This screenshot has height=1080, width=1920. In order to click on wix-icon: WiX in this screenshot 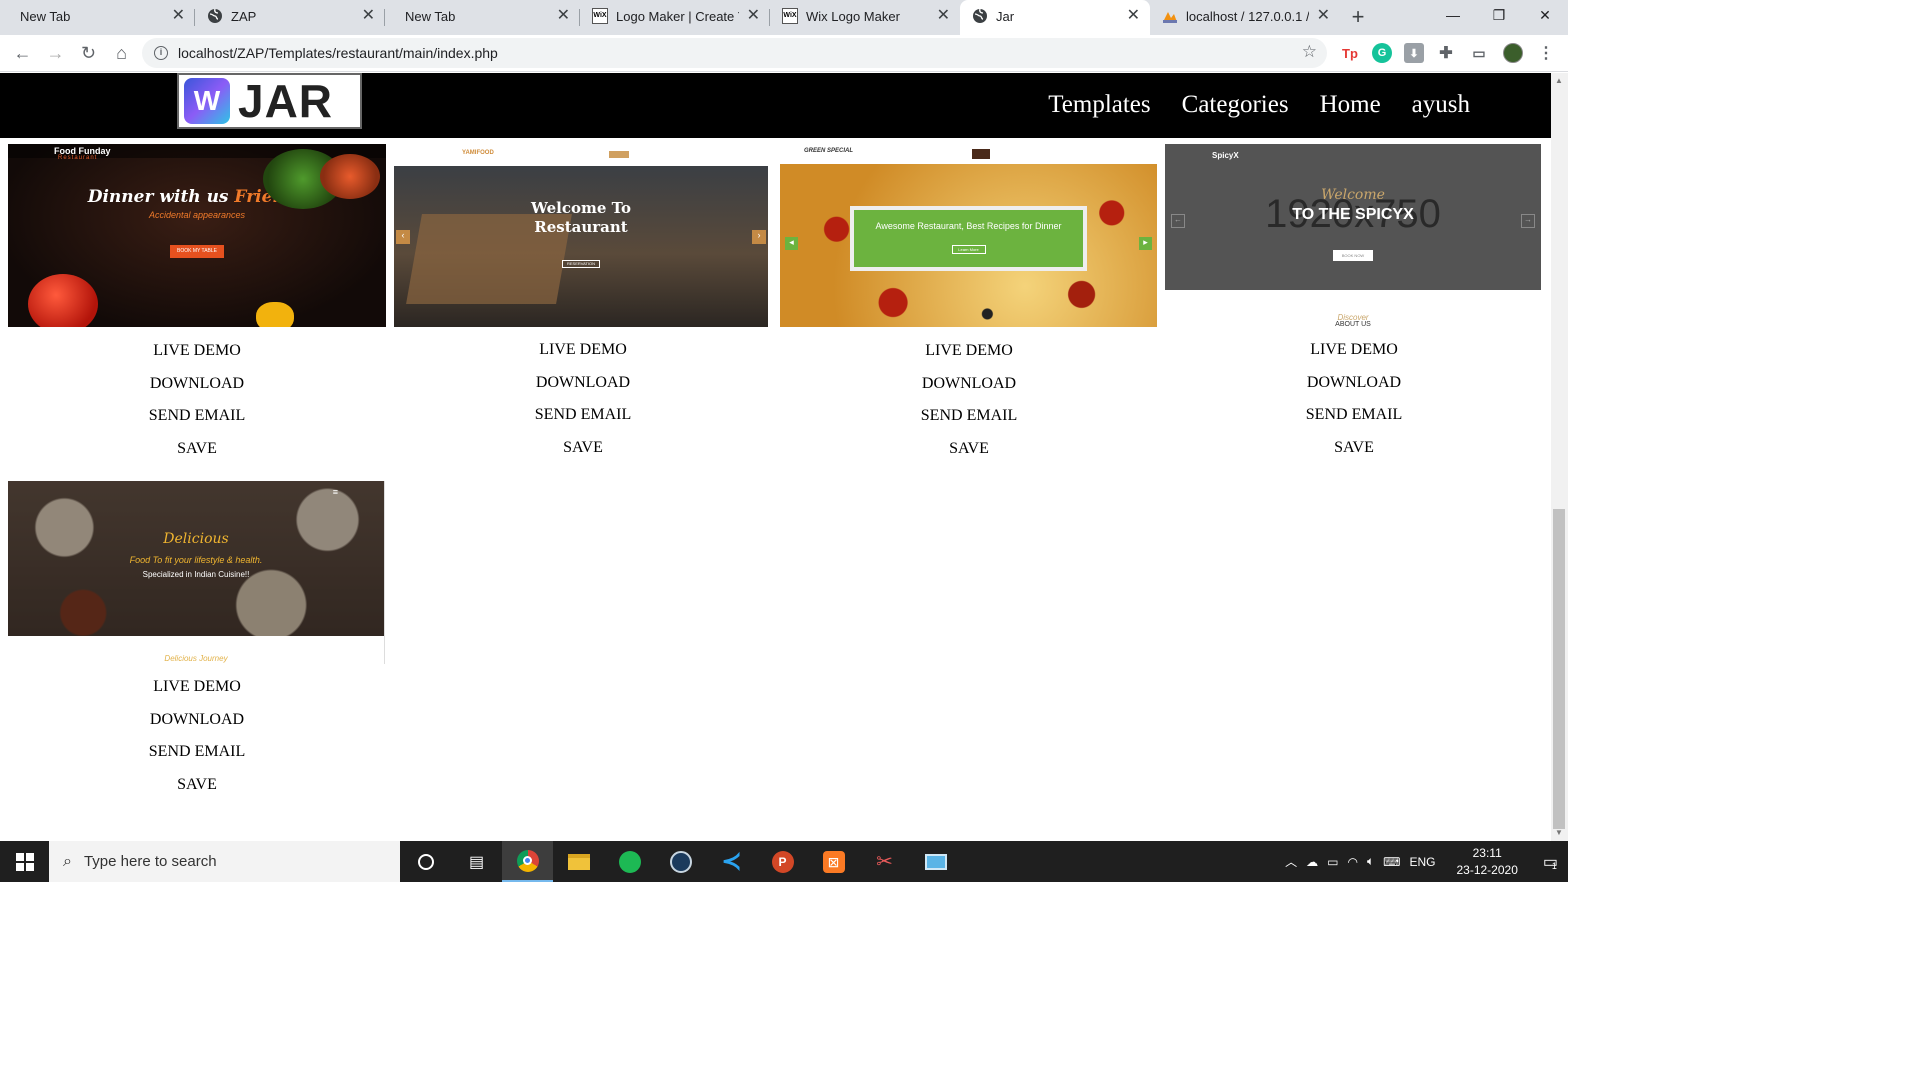, I will do `click(790, 16)`.